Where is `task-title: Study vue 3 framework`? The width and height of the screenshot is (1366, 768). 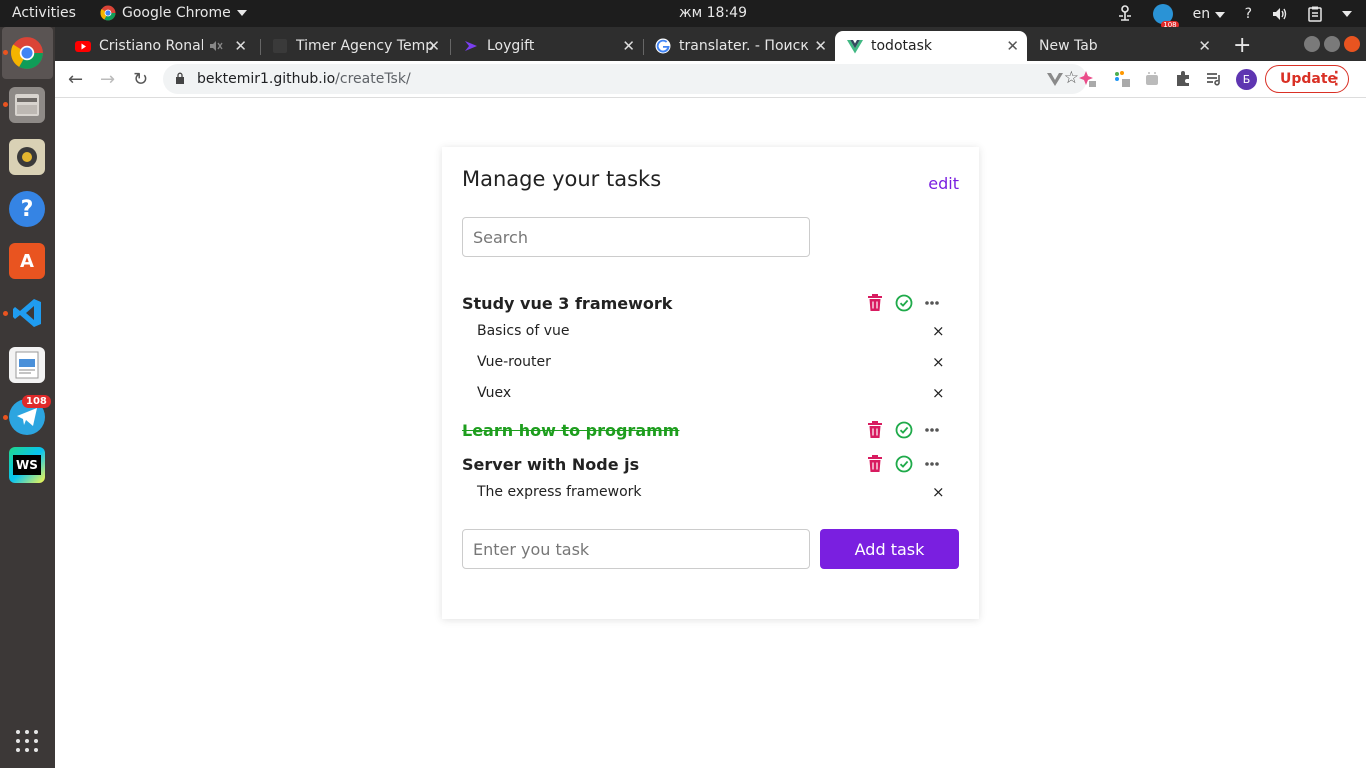
task-title: Study vue 3 framework is located at coordinates (567, 303).